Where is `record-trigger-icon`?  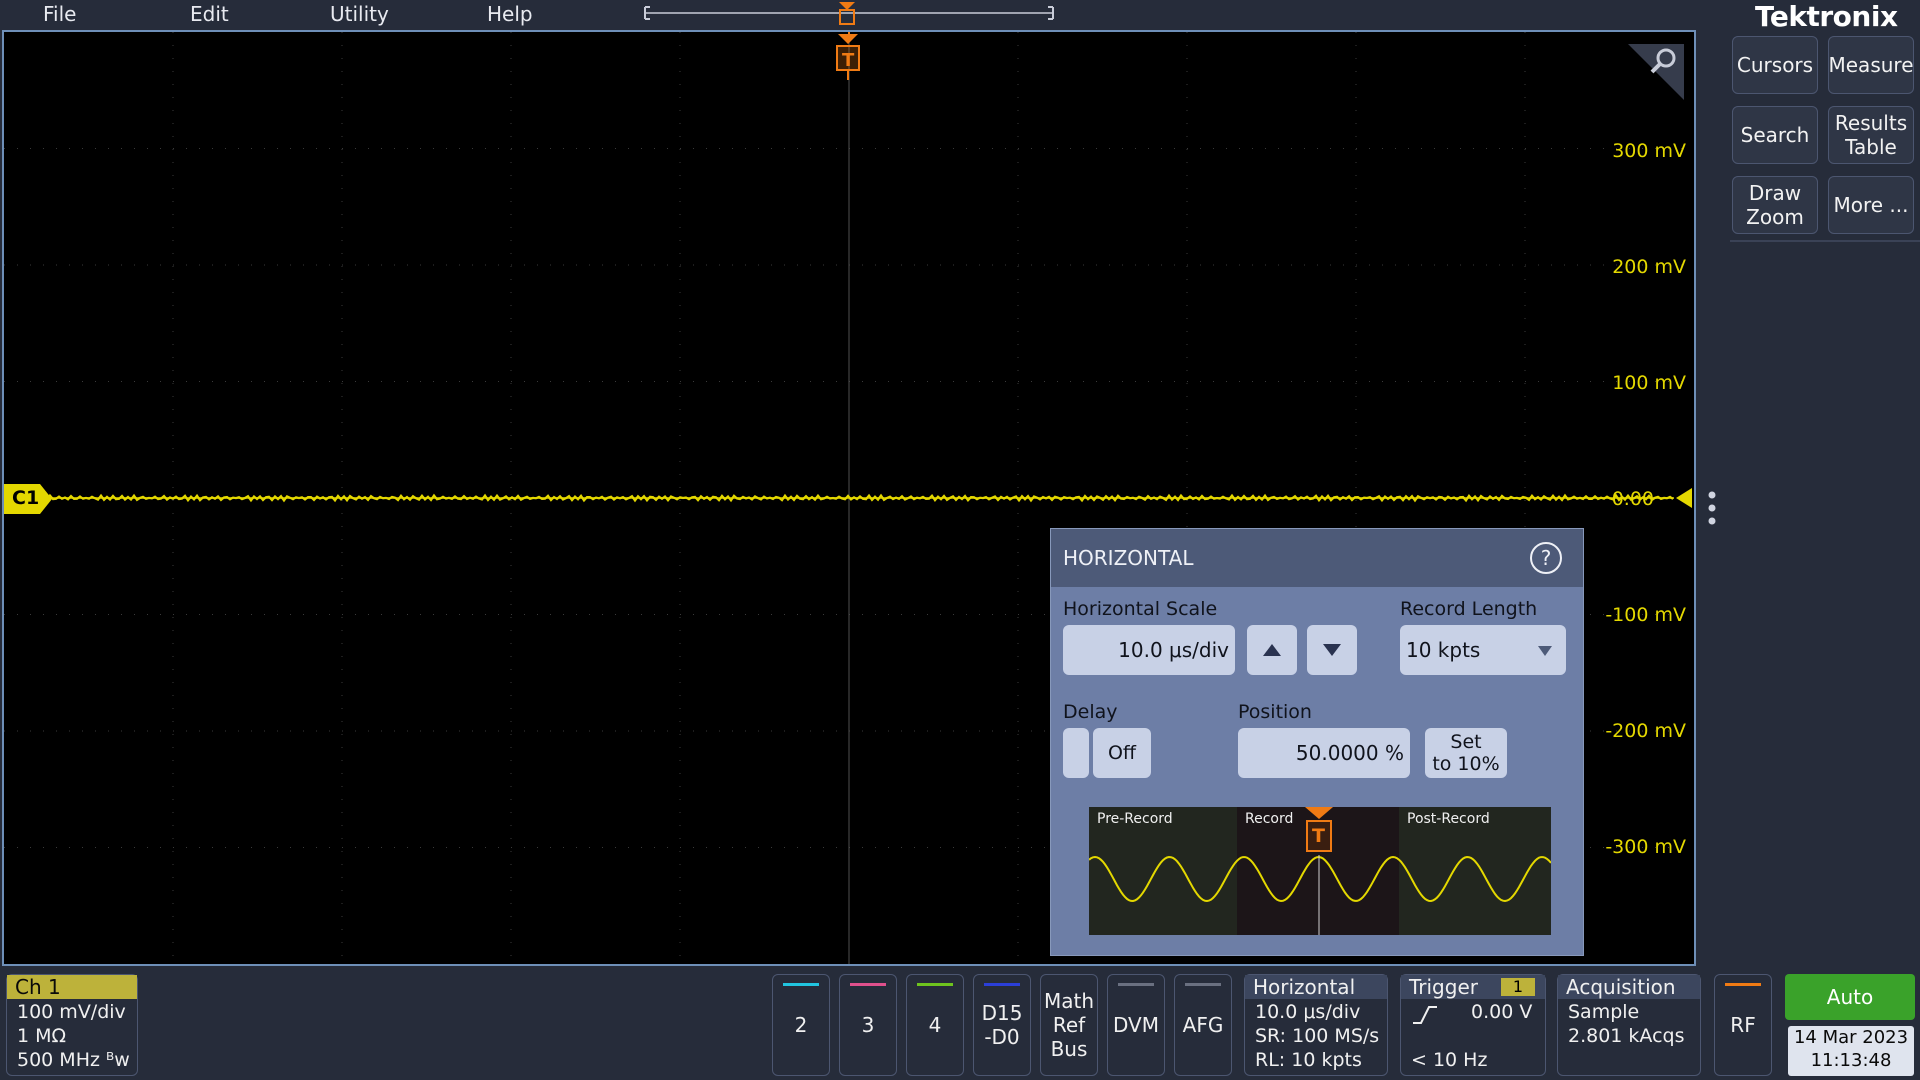 record-trigger-icon is located at coordinates (847, 13).